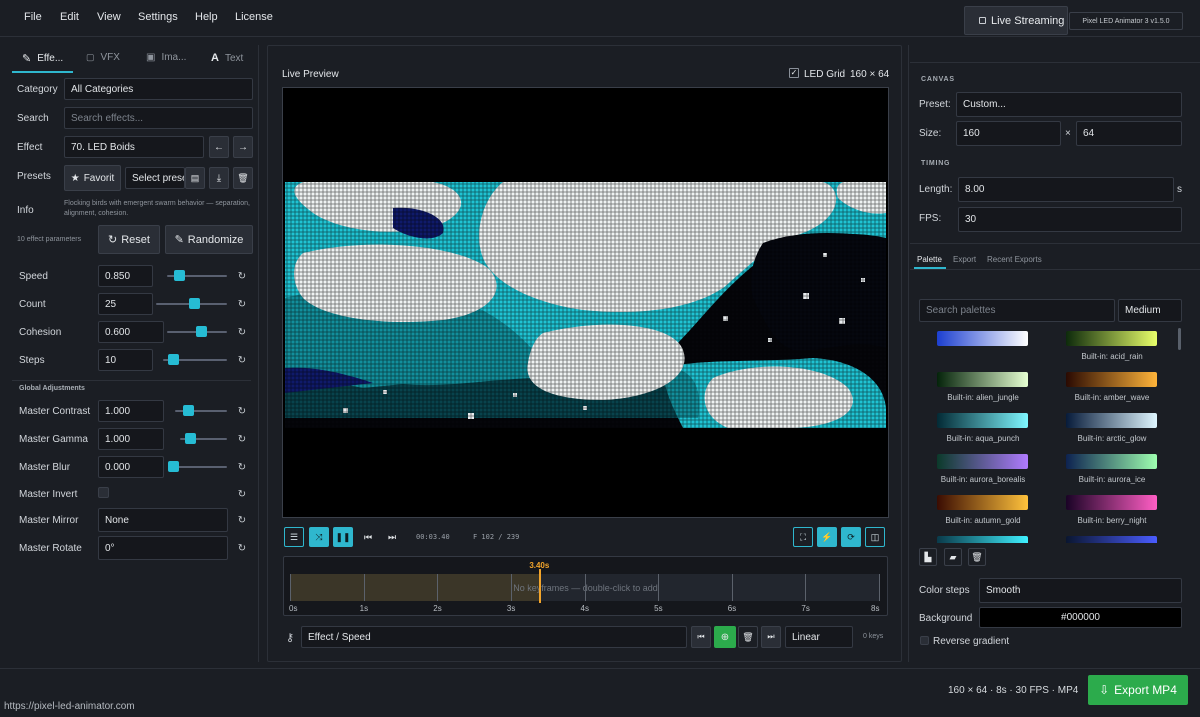 This screenshot has height=717, width=1200. What do you see at coordinates (243, 147) in the screenshot?
I see `next-effect-button: →` at bounding box center [243, 147].